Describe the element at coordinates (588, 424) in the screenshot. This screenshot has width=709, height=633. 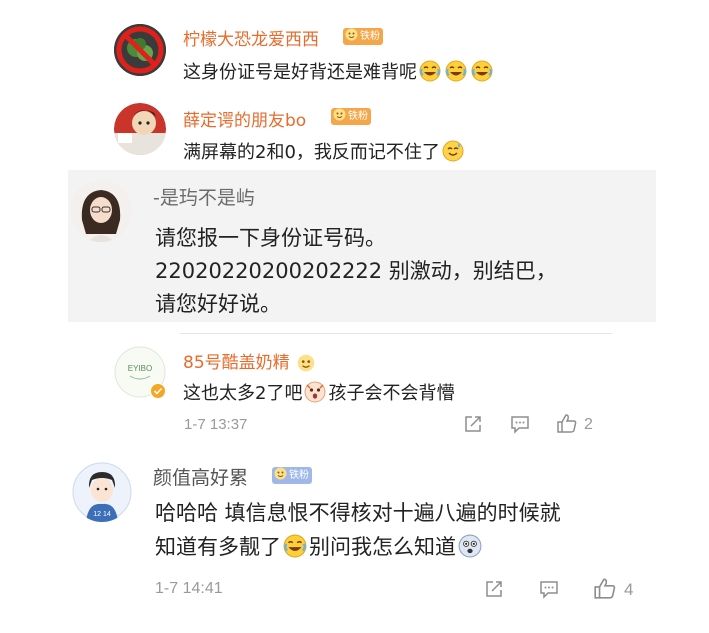
I see `like-count: 2` at that location.